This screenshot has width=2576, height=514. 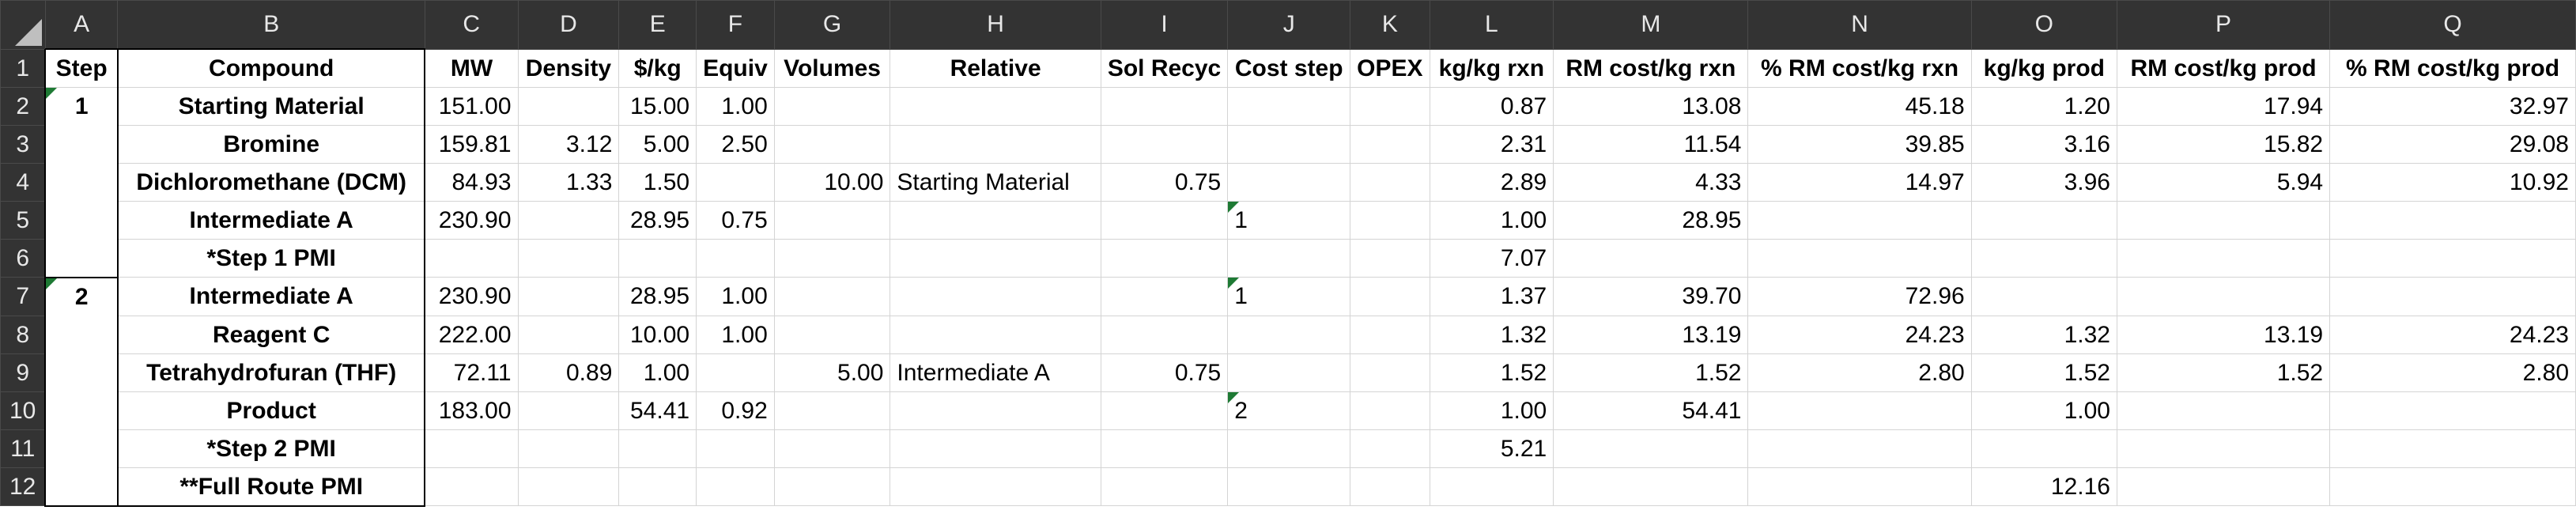 I want to click on cell-j11, so click(x=1289, y=448).